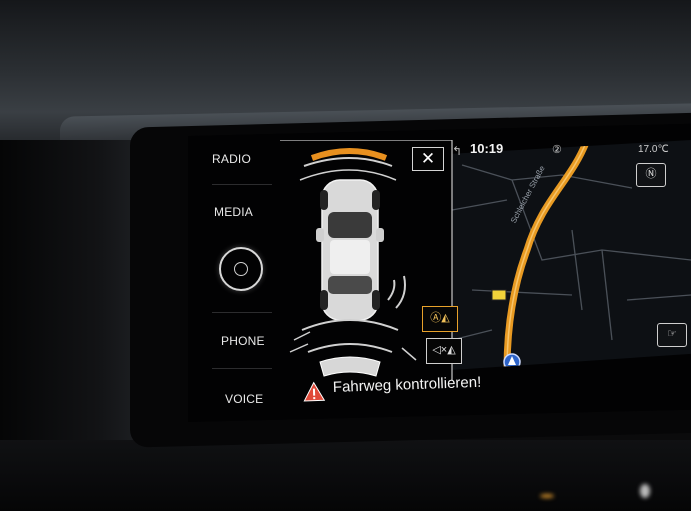  I want to click on front-sensor-orange, so click(349, 154).